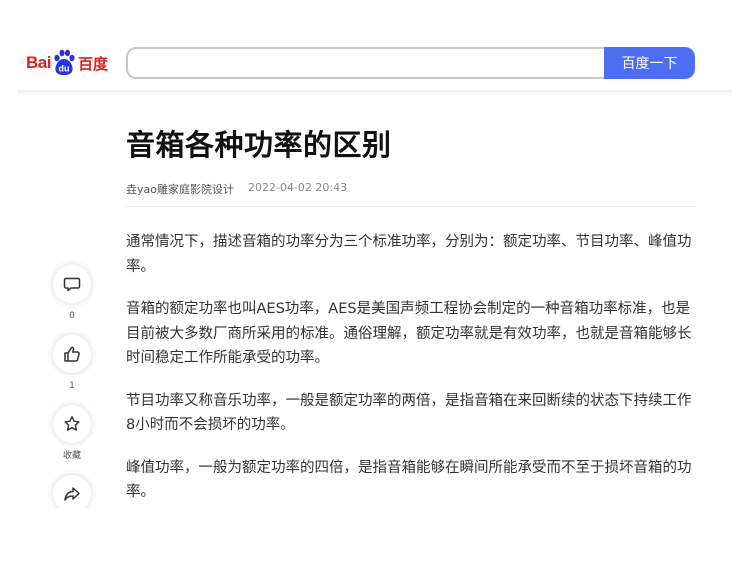  Describe the element at coordinates (259, 145) in the screenshot. I see `article-title: 音箱各种功率的区别` at that location.